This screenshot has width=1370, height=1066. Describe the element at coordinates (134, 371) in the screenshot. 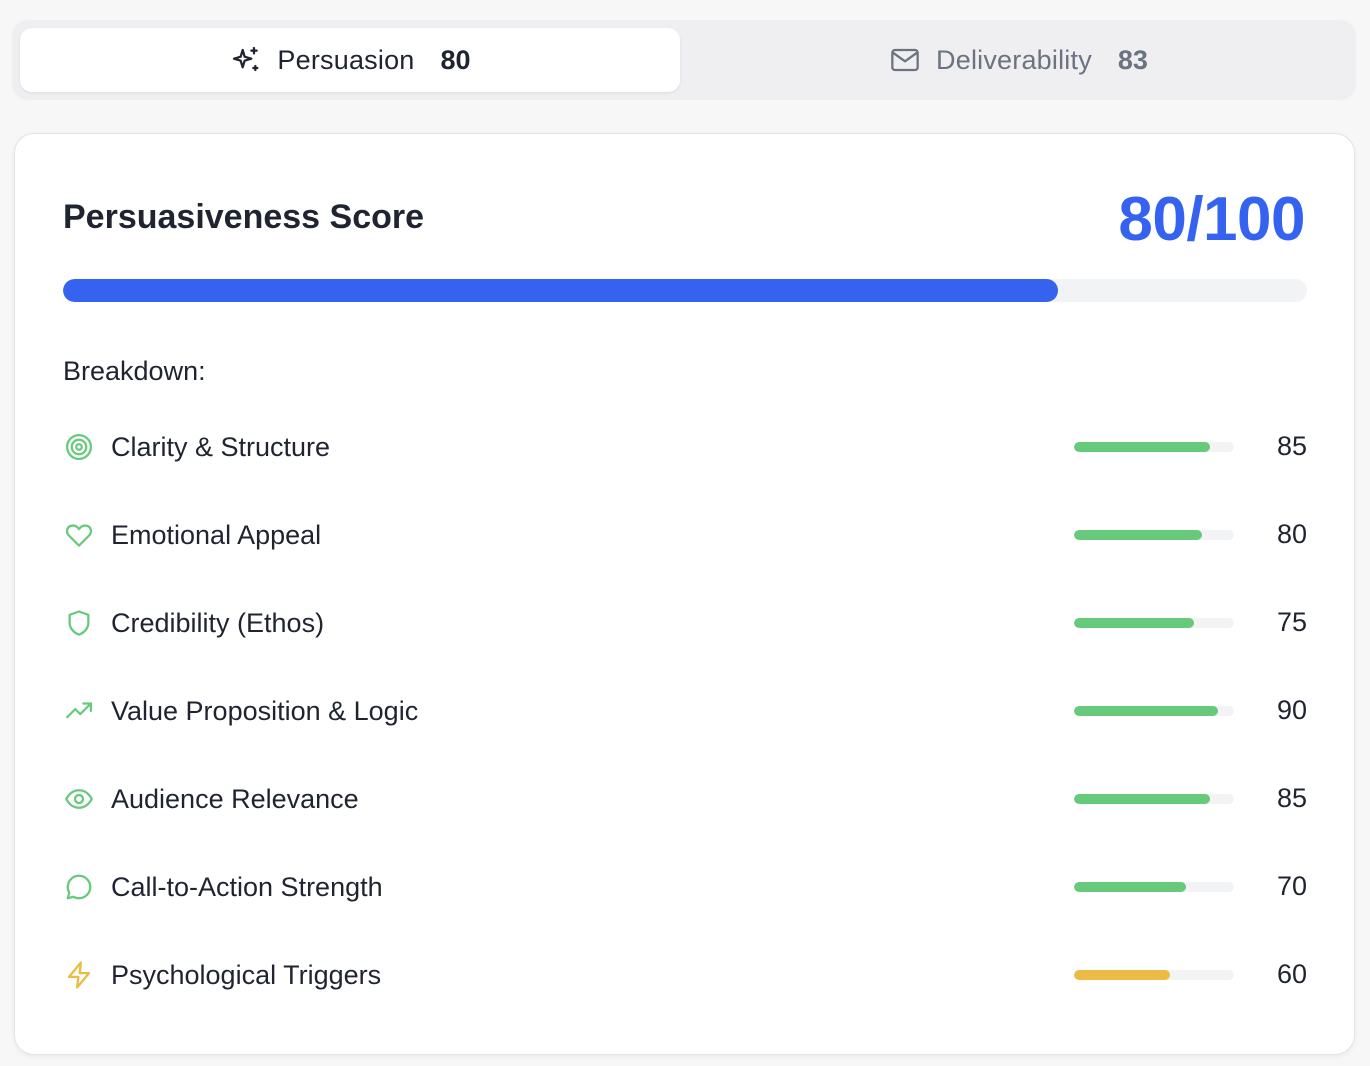

I see `breakdown-heading: Breakdown:` at that location.